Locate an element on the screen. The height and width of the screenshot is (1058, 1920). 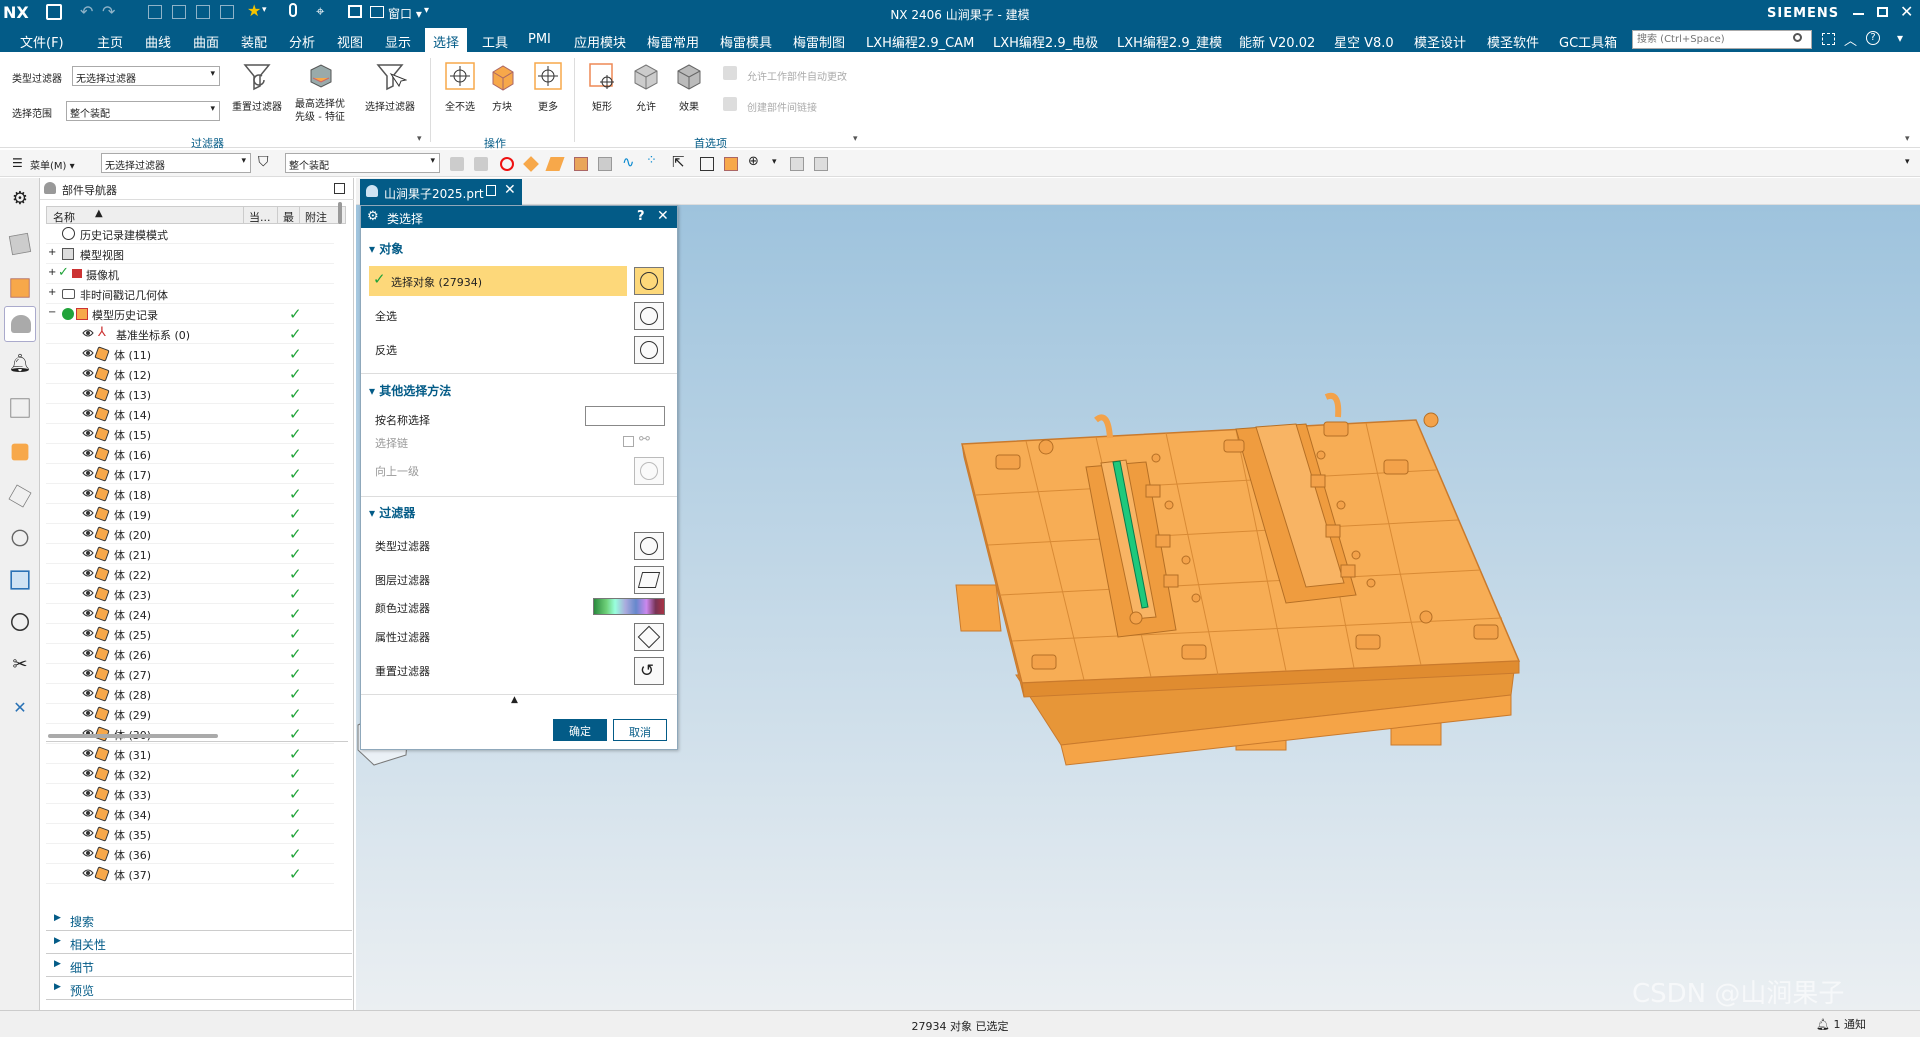
select-sheet-icon is located at coordinates (581, 164).